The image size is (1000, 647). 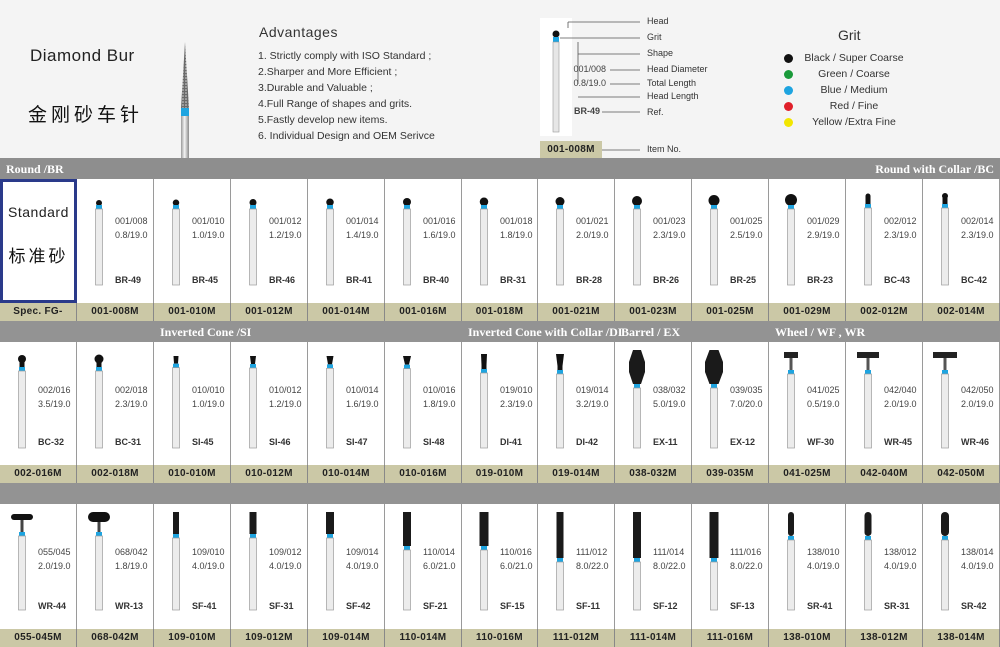 What do you see at coordinates (576, 638) in the screenshot?
I see `item-code: 111-012M` at bounding box center [576, 638].